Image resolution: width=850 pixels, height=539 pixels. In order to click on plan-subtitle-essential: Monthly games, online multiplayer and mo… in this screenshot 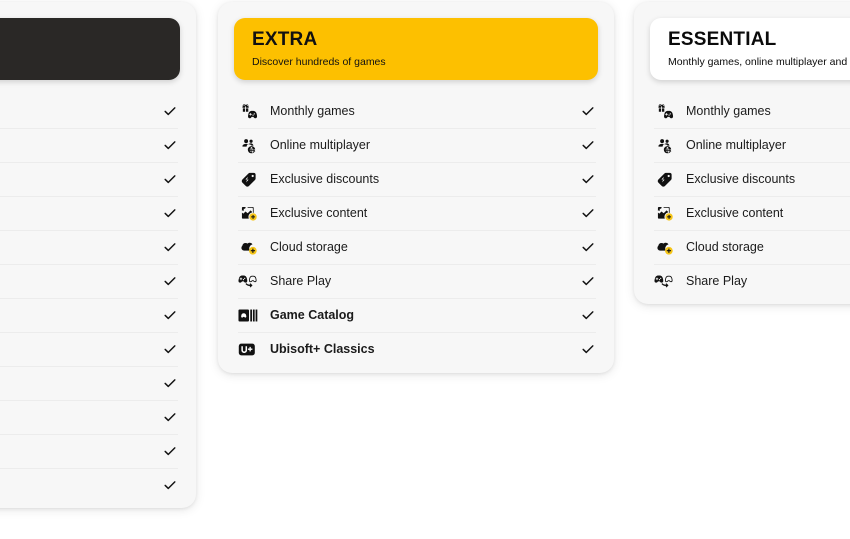, I will do `click(759, 62)`.